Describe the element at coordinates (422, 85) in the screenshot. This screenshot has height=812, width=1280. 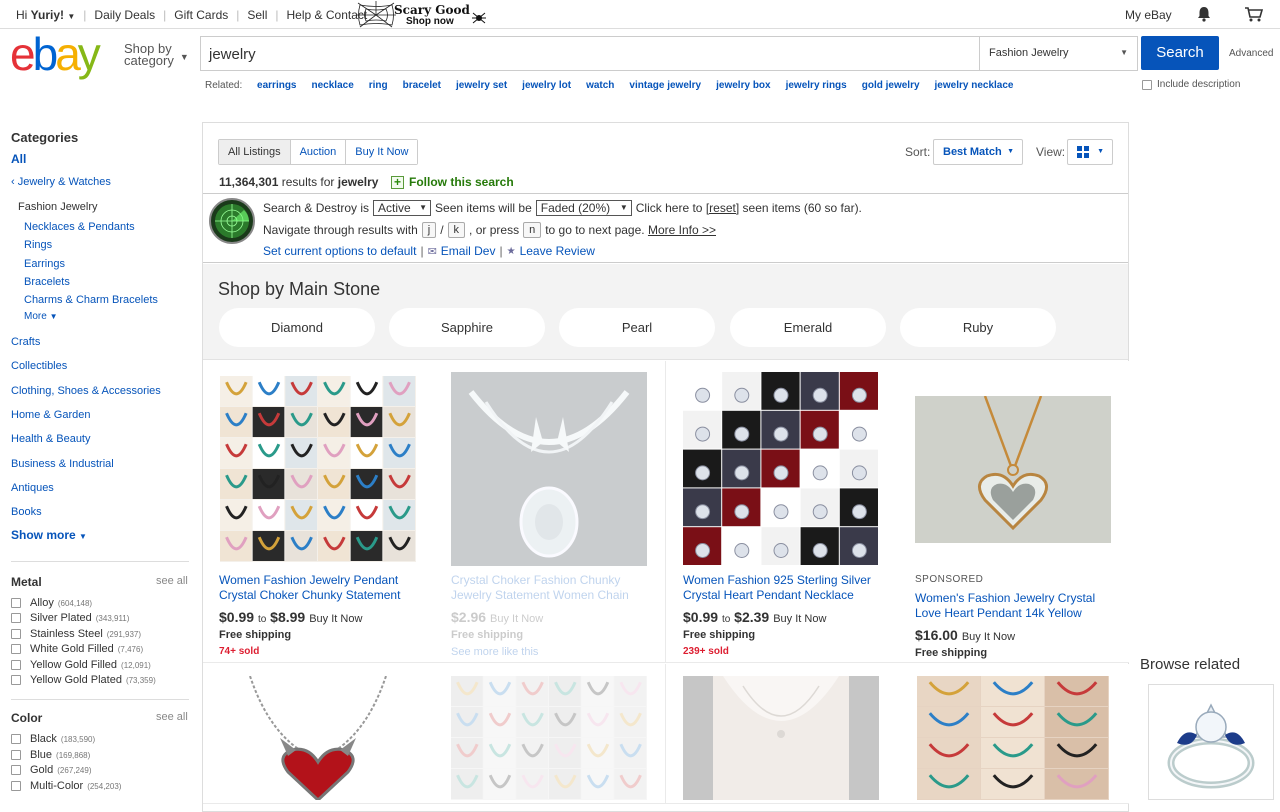
I see `related-link: bracelet` at that location.